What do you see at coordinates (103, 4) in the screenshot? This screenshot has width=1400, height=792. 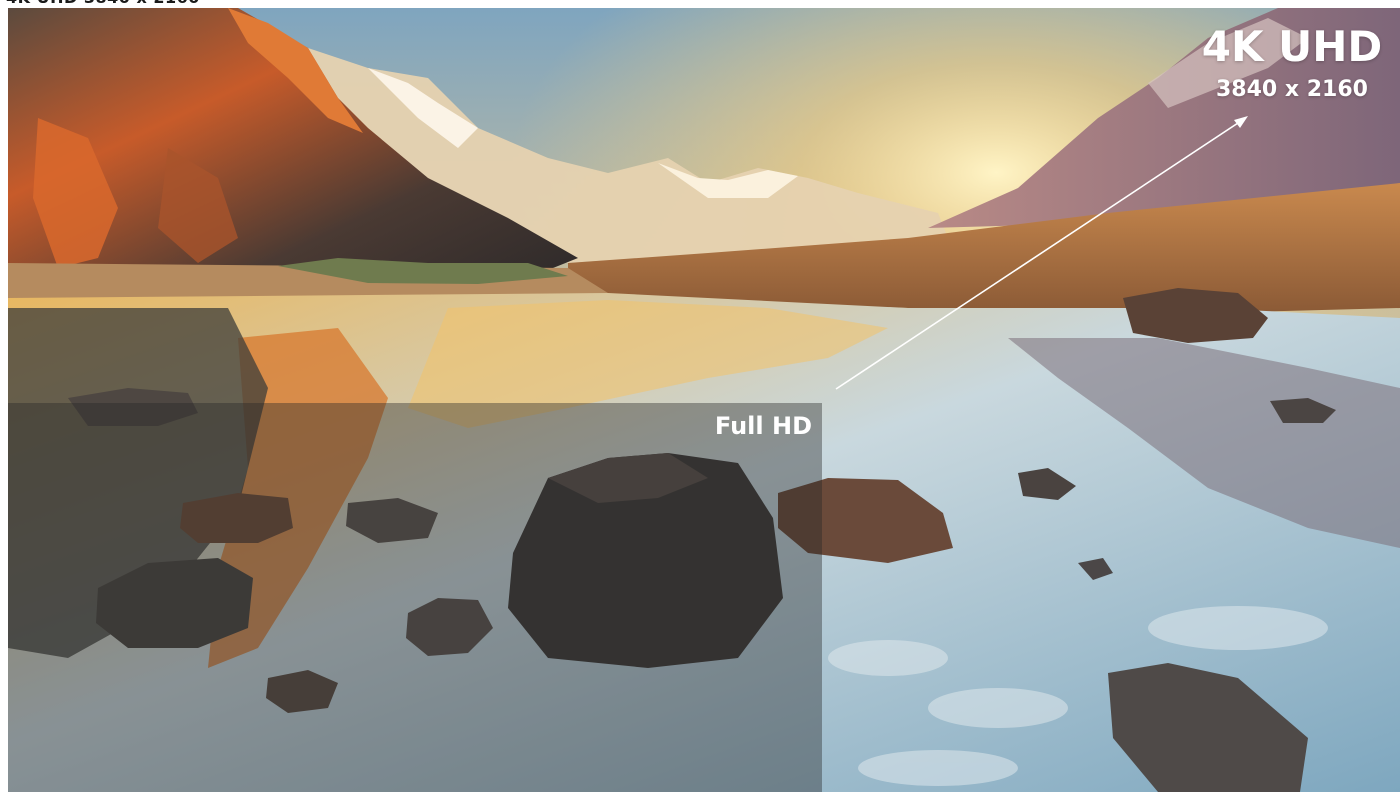 I see `top-caption: 4K UHD 3840 x 2160` at bounding box center [103, 4].